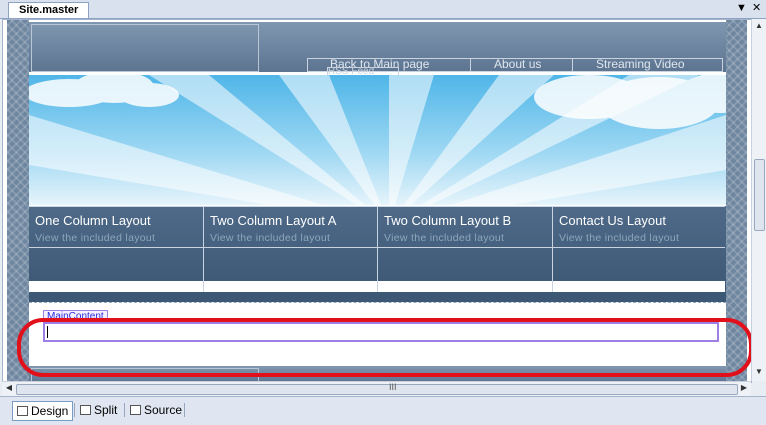 The width and height of the screenshot is (766, 425). What do you see at coordinates (640, 64) in the screenshot?
I see `nav-link-streaming-video: Streaming Video` at bounding box center [640, 64].